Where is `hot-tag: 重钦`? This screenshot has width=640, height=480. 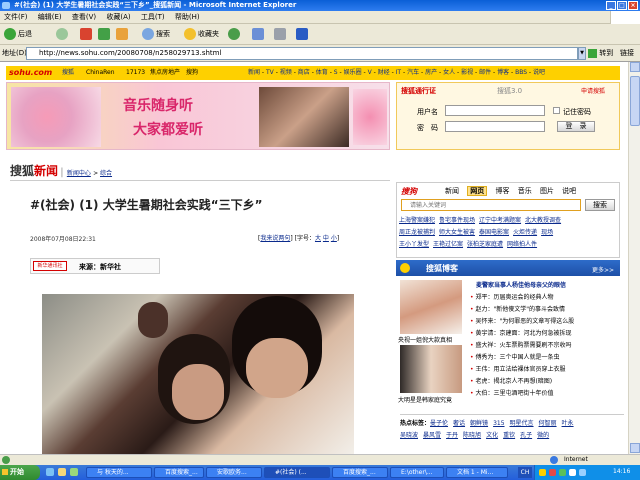
hot-tag: 重钦 is located at coordinates (509, 435).